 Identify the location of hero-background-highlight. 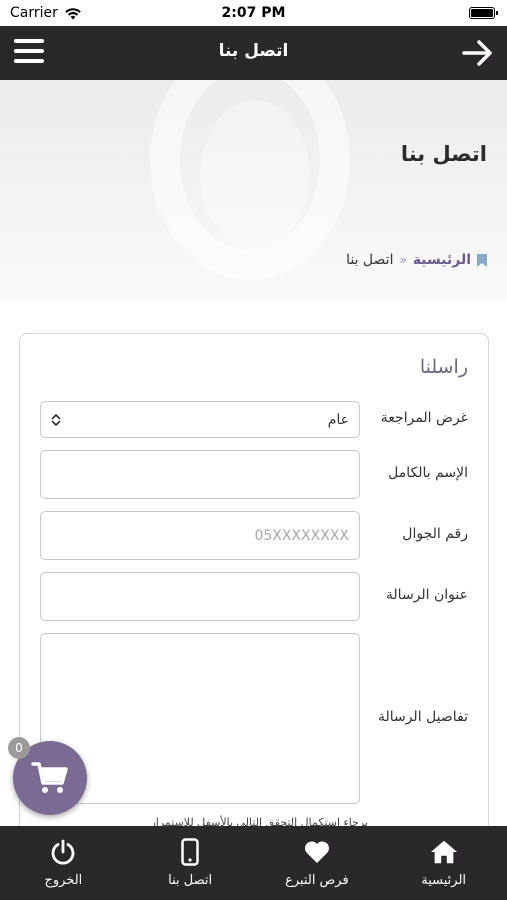
(255, 175).